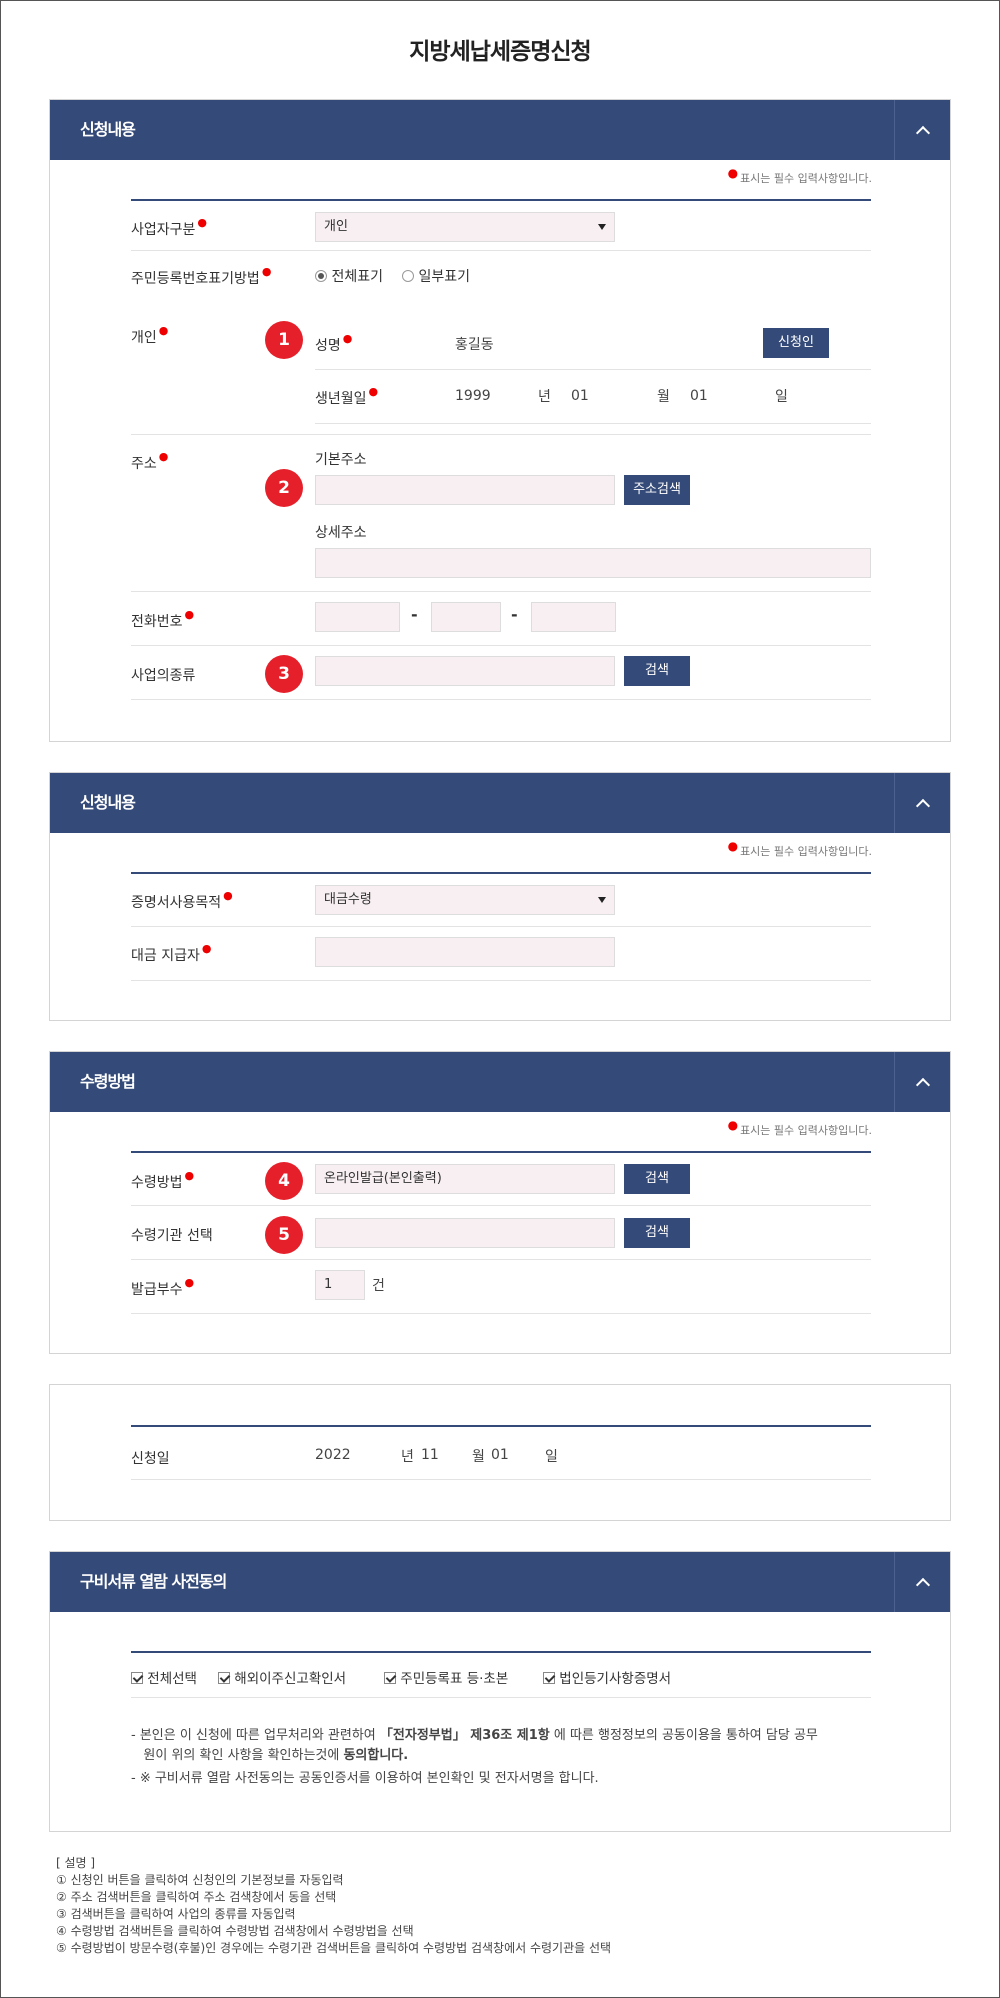 The height and width of the screenshot is (1998, 1000). I want to click on phone-label: 전화번호 ●, so click(163, 619).